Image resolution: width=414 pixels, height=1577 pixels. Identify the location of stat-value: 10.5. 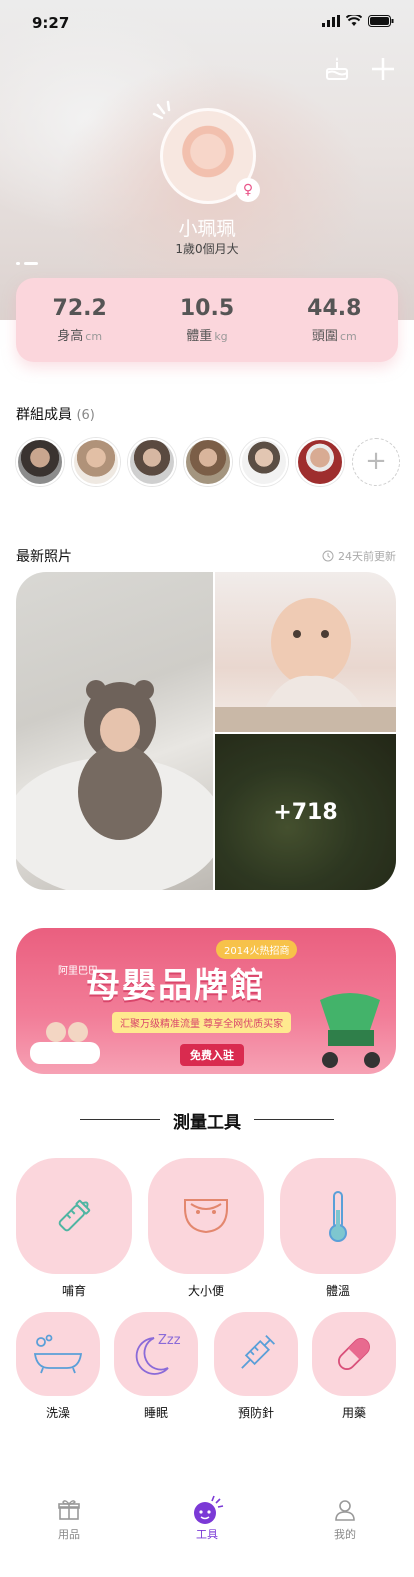
(207, 308).